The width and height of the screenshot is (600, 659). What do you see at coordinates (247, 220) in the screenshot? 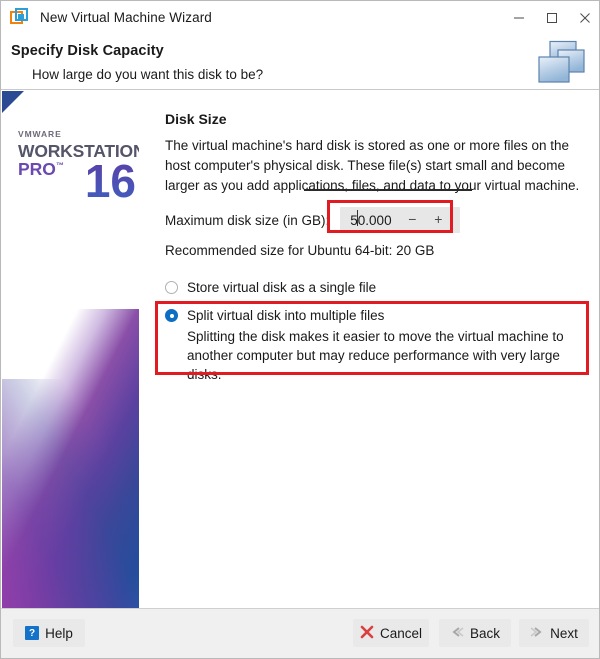
I see `max-disk-size-label: Maximum disk size (in GB):` at bounding box center [247, 220].